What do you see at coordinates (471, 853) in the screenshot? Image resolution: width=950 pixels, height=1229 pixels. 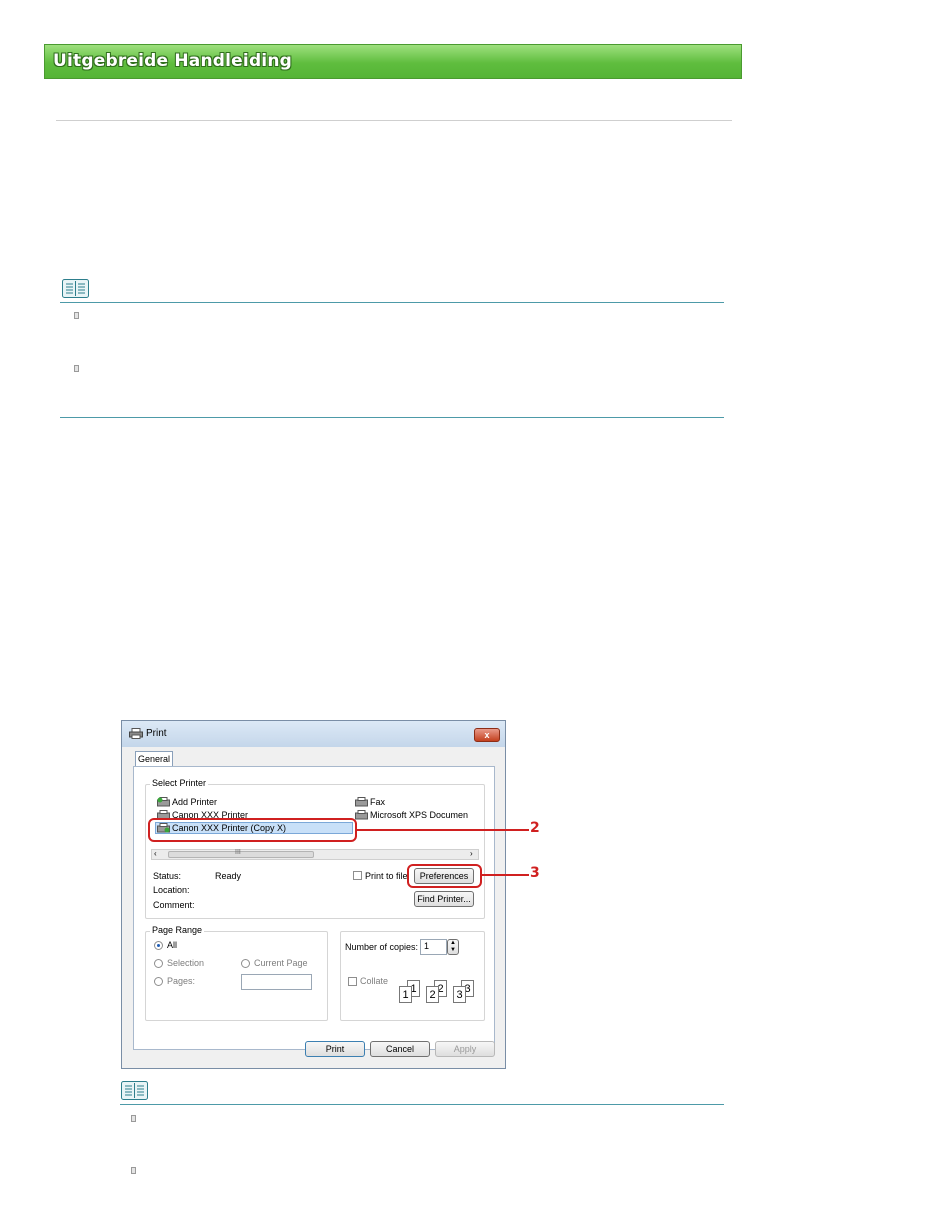 I see `scroll-right-icon: ›` at bounding box center [471, 853].